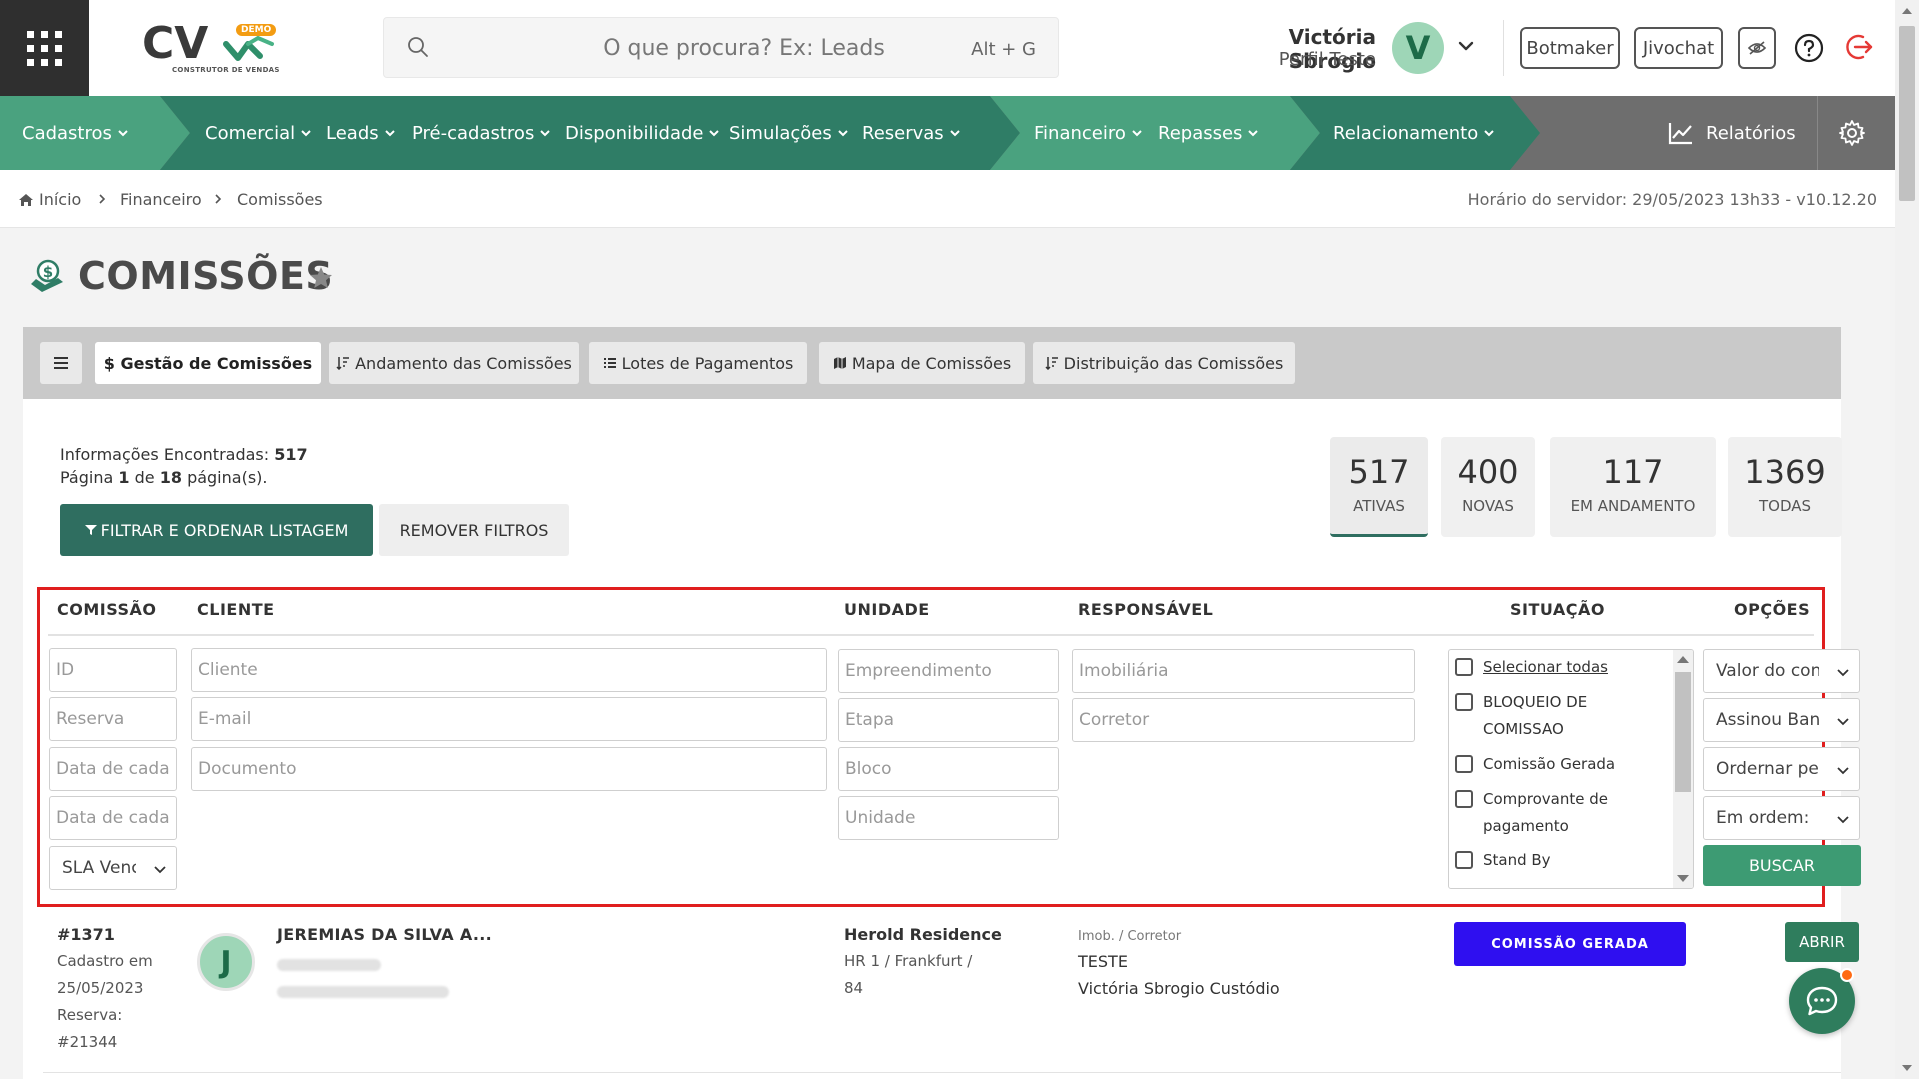 The image size is (1919, 1079). Describe the element at coordinates (509, 670) in the screenshot. I see `cliente-filter-input` at that location.